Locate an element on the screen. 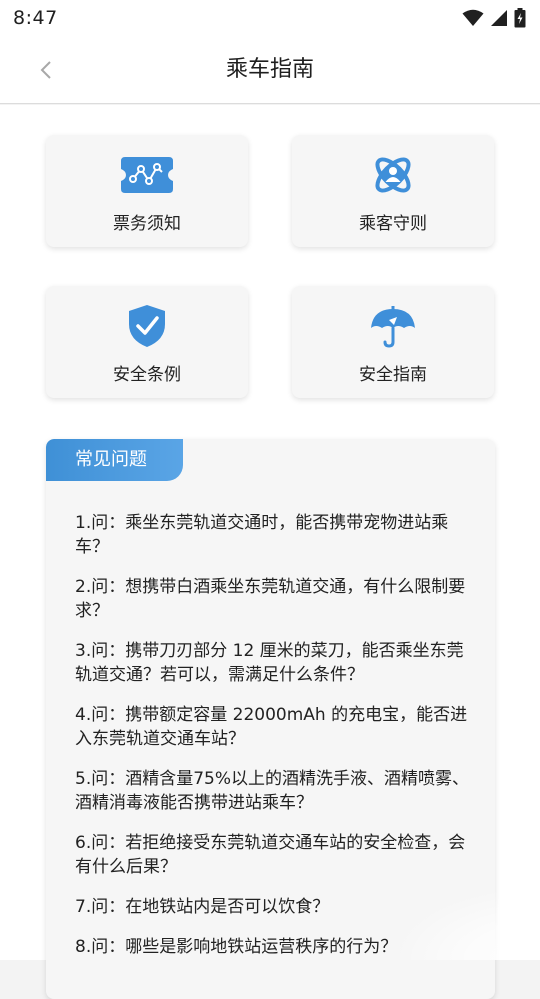 The height and width of the screenshot is (999, 540). status-bar: 8:47 is located at coordinates (270, 18).